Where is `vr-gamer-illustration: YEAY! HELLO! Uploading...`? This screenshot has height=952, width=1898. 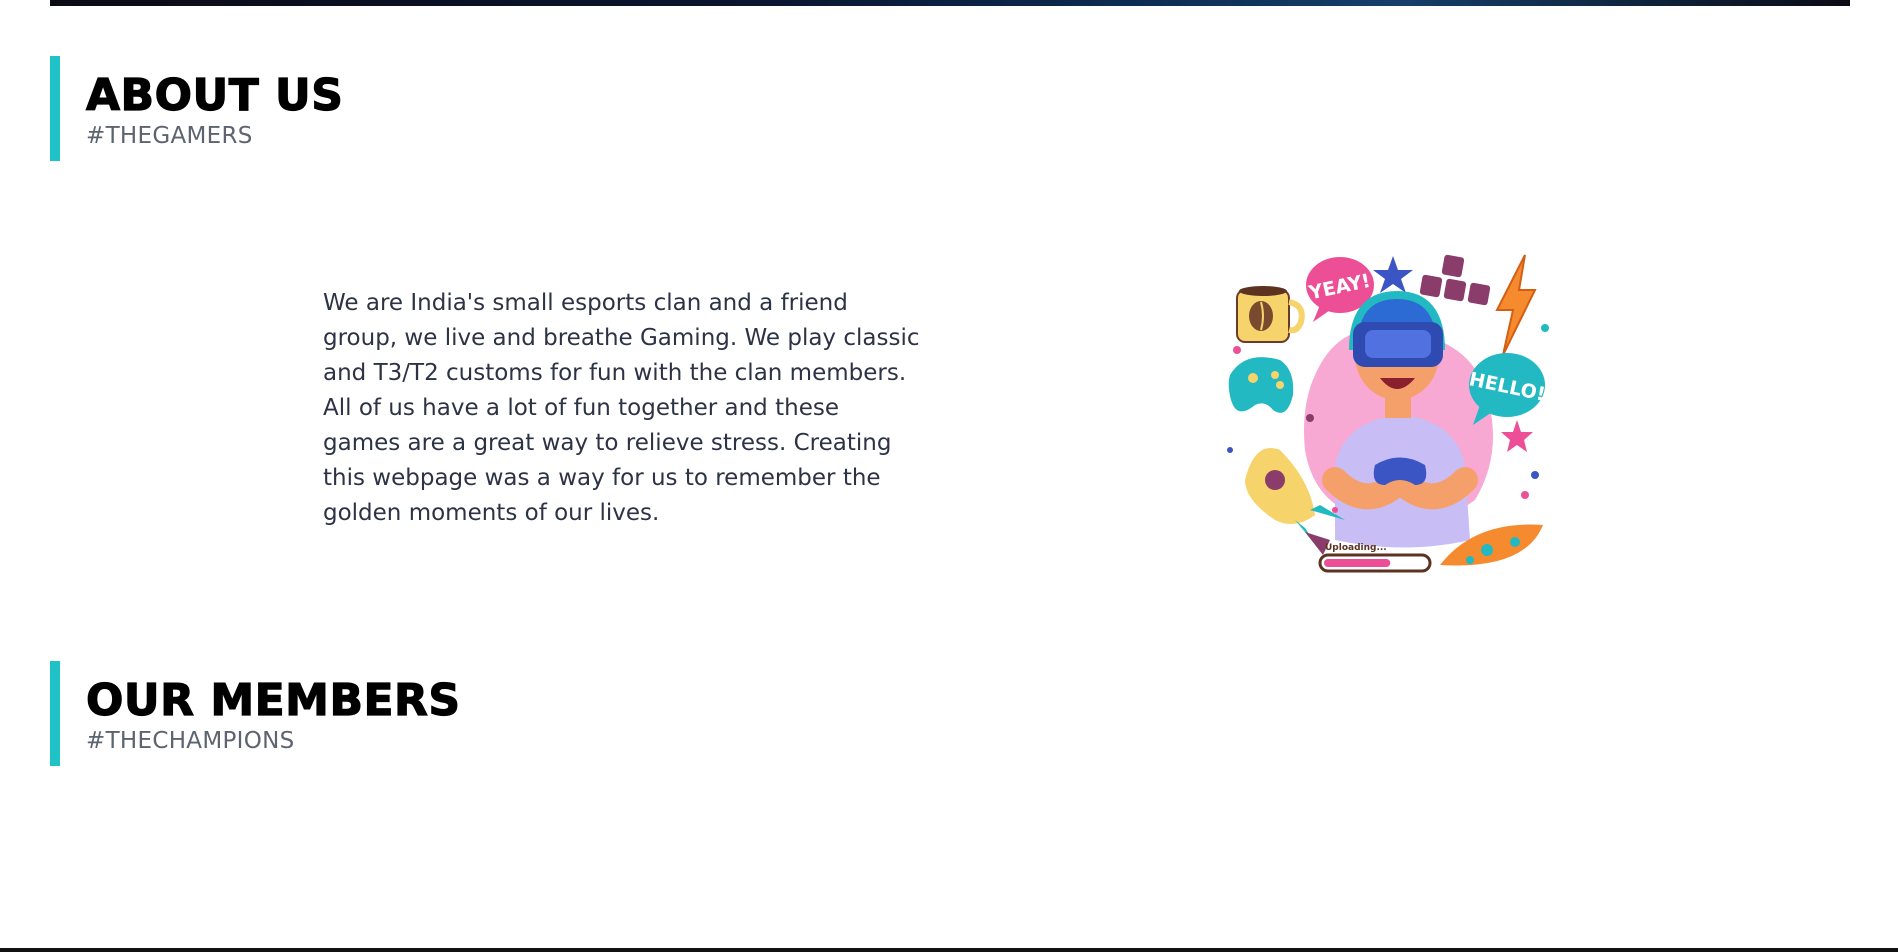 vr-gamer-illustration: YEAY! HELLO! Uploading... is located at coordinates (1388, 413).